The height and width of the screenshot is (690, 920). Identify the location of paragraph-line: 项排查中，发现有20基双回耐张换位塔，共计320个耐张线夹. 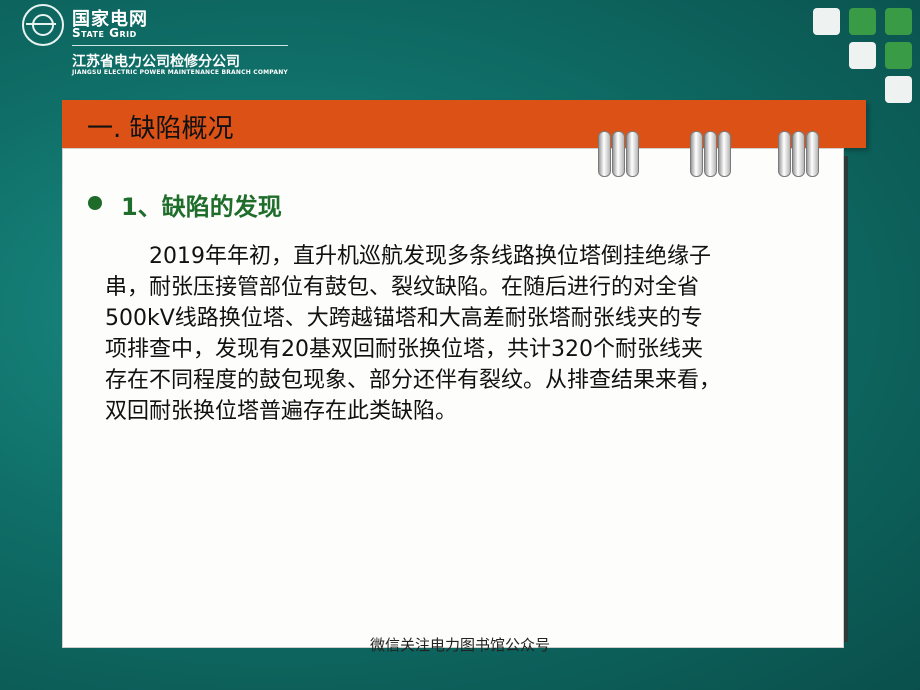
(404, 349).